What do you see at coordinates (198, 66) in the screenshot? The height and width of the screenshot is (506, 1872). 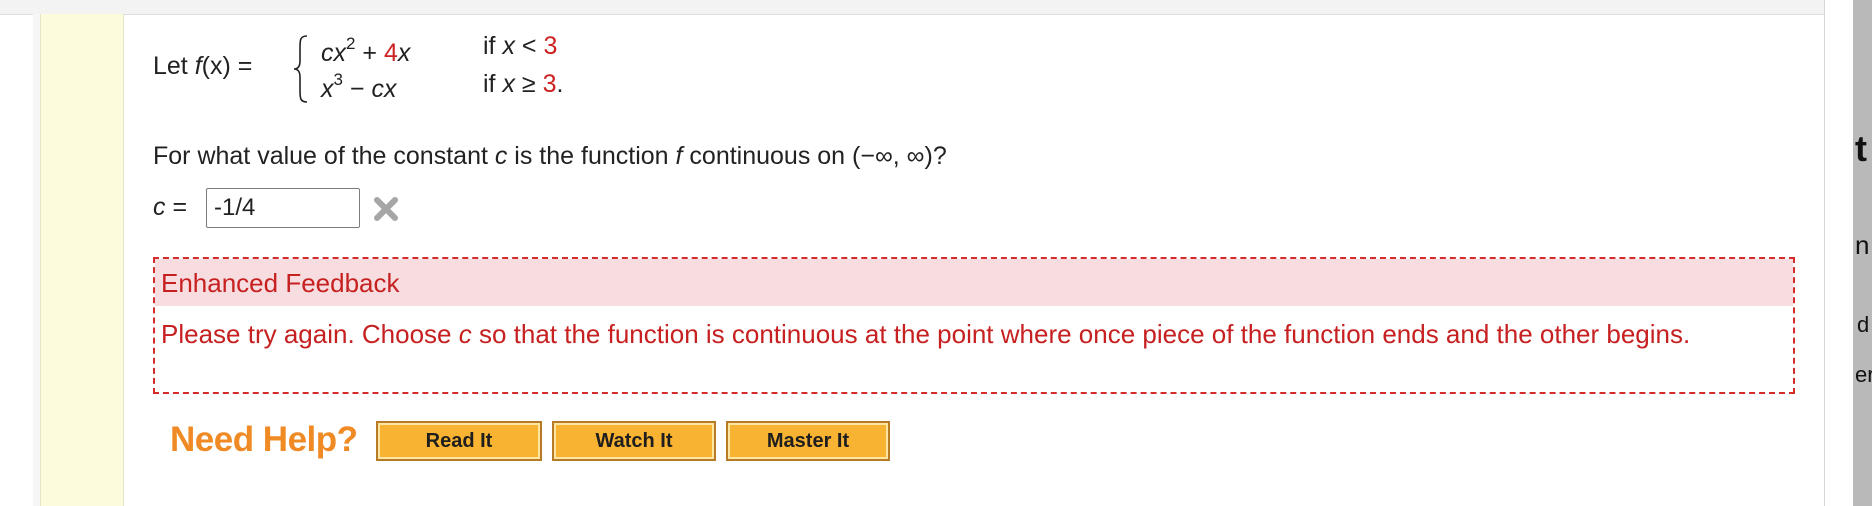 I see `function-name: f` at bounding box center [198, 66].